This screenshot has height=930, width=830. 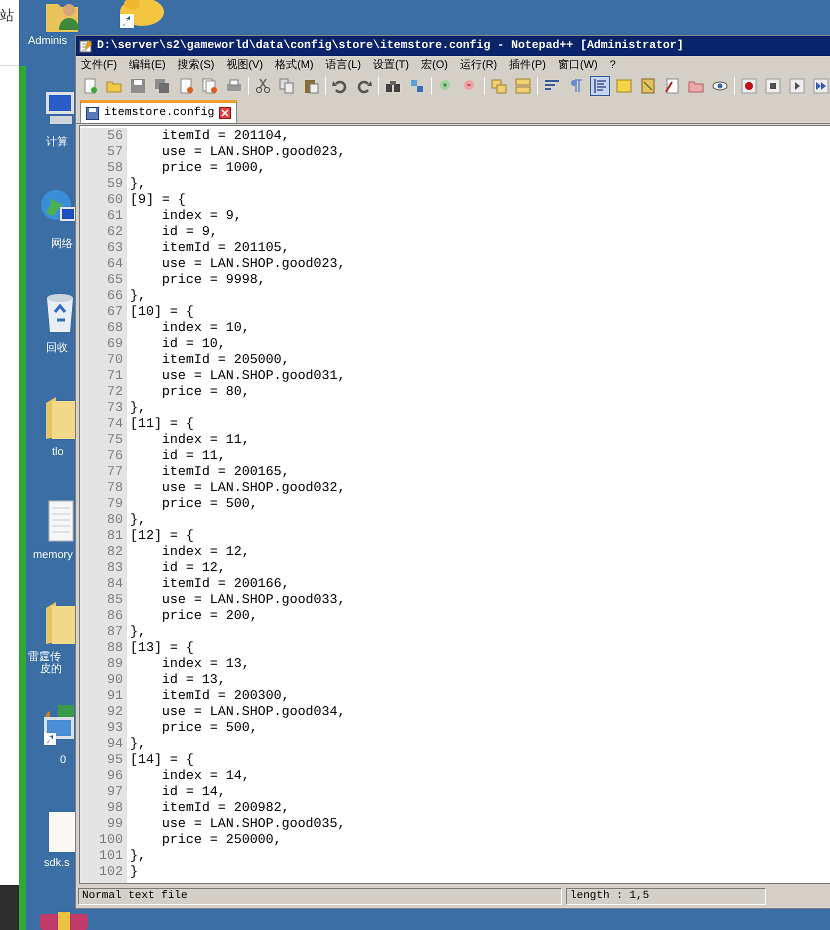 What do you see at coordinates (390, 46) in the screenshot?
I see `window-title: D:\server\s2\gameworld\data\config\store\itemstore.config - Notepad++ [Administrator]` at bounding box center [390, 46].